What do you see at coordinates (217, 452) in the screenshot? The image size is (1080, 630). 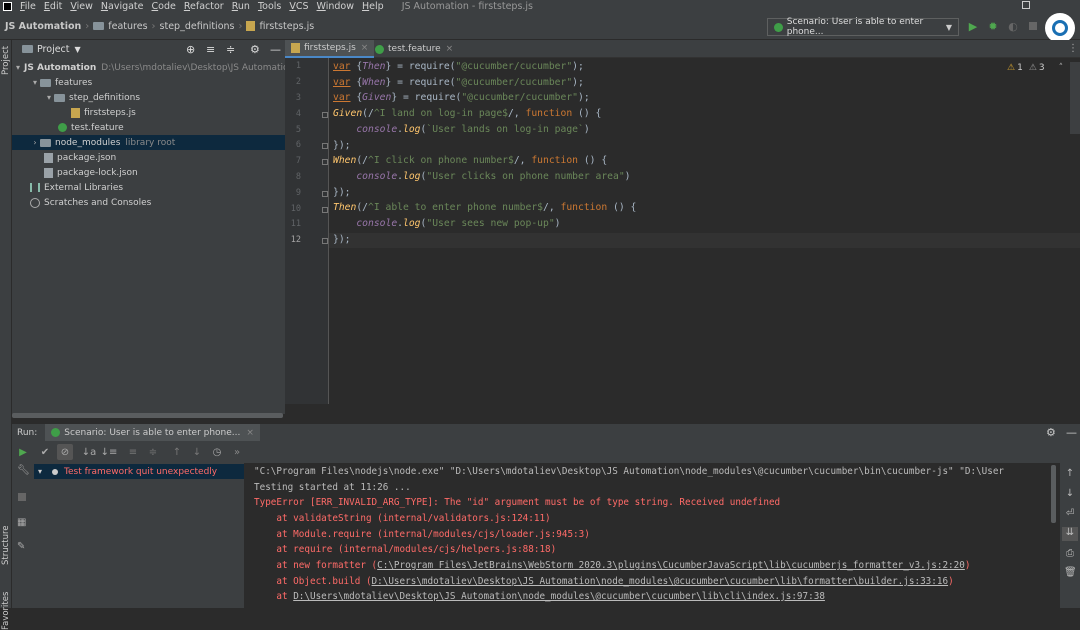 I see `test-history-icon: ◷` at bounding box center [217, 452].